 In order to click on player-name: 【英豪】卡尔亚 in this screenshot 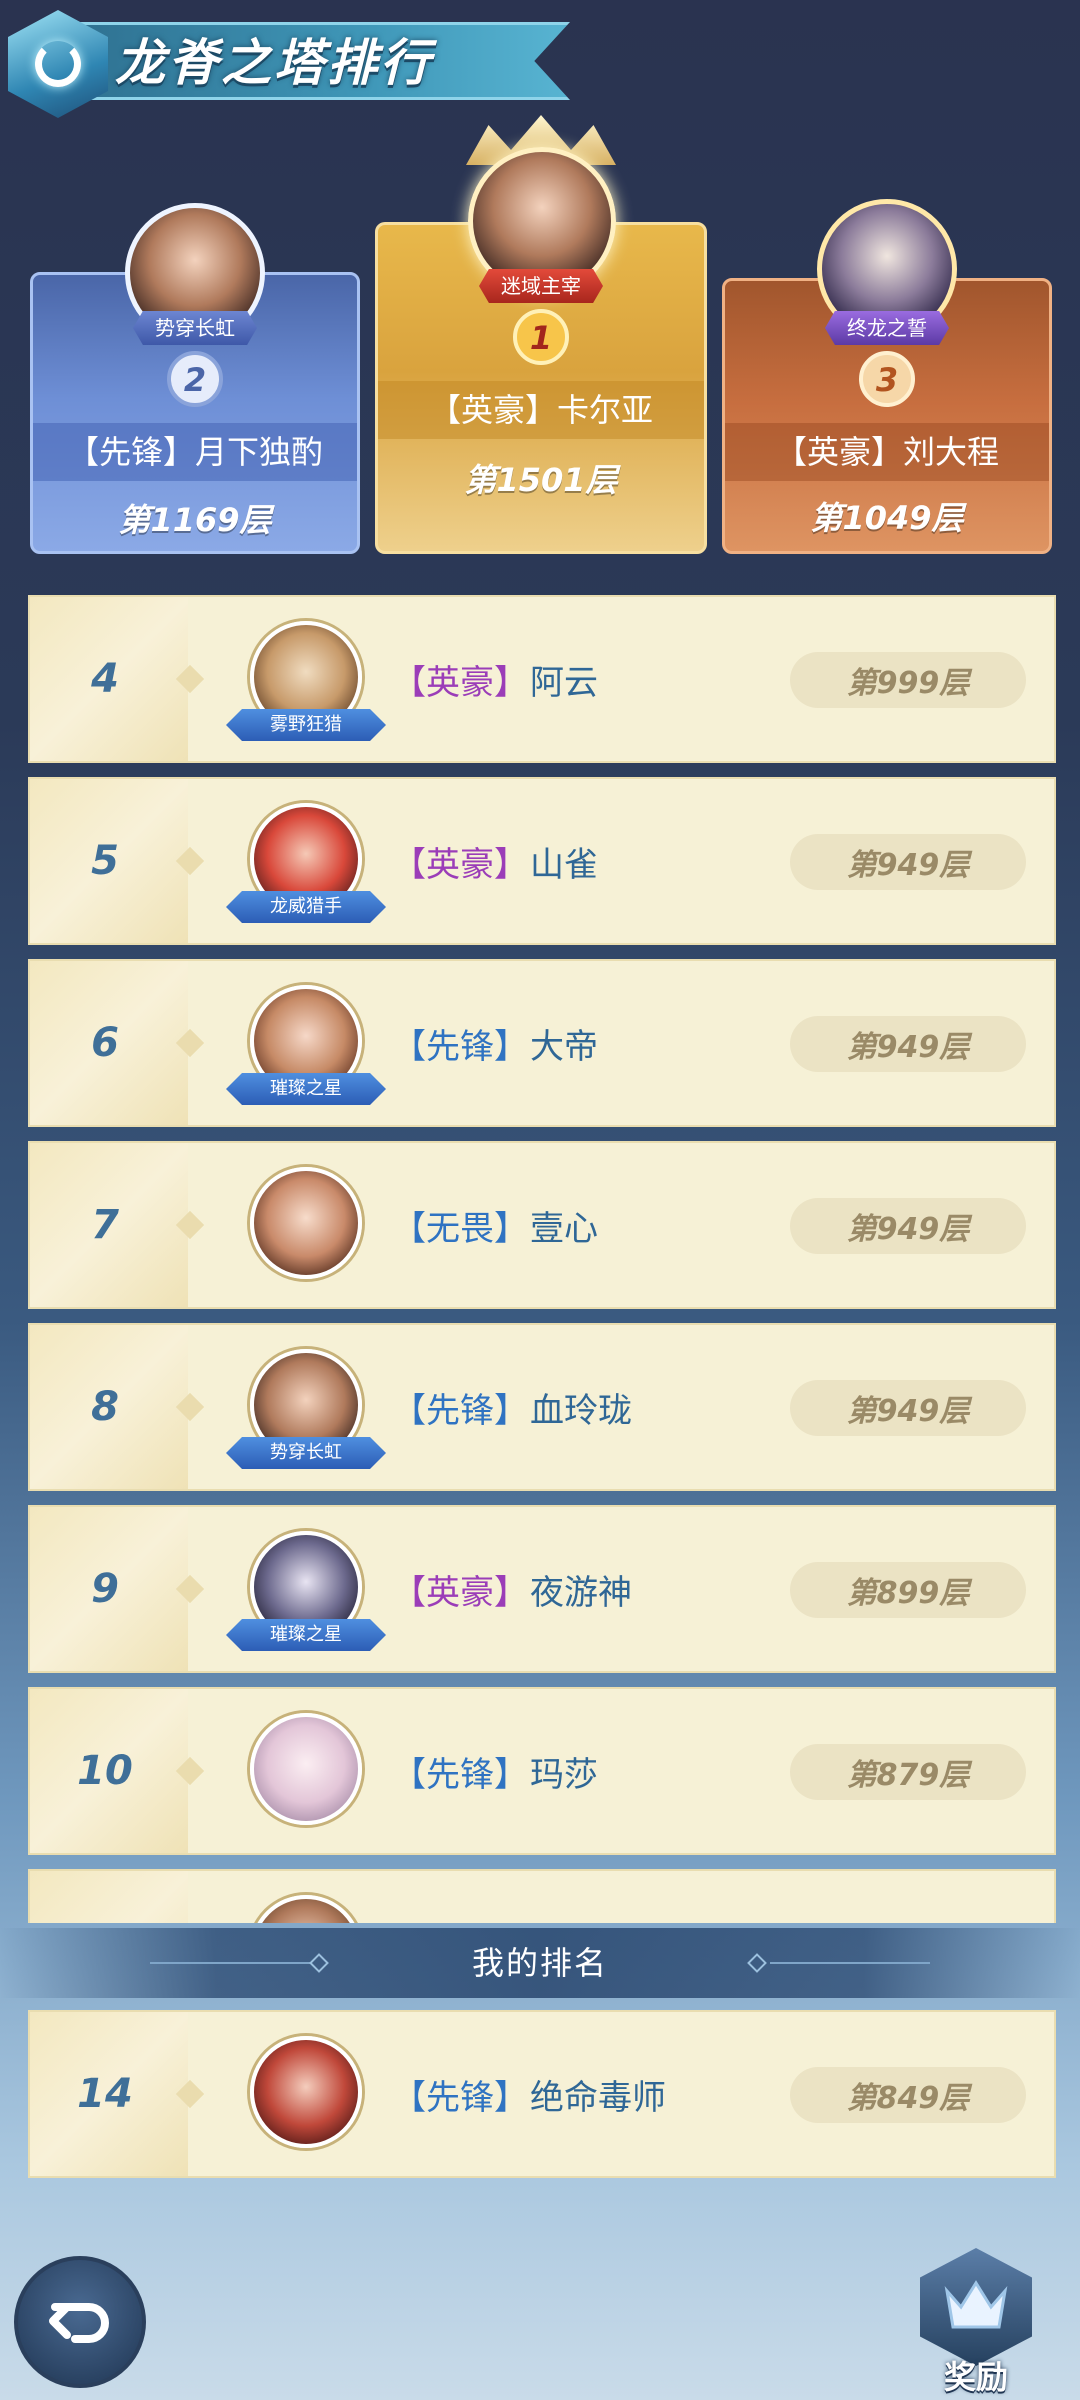, I will do `click(541, 410)`.